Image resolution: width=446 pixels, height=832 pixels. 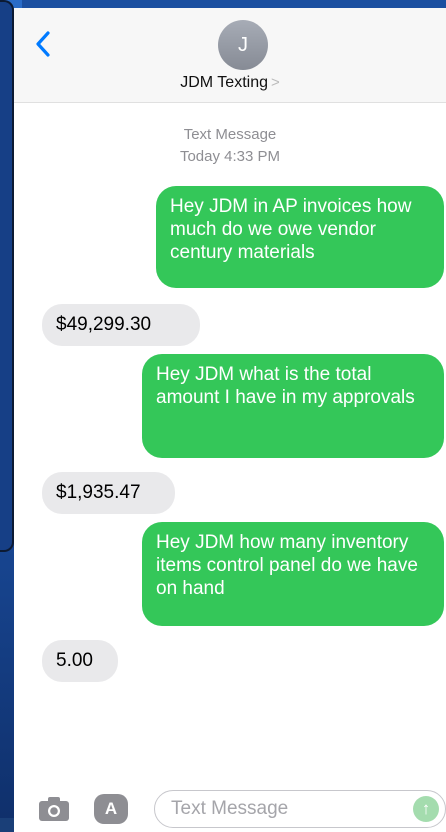 What do you see at coordinates (121, 325) in the screenshot?
I see `message-incoming: $49,299.30` at bounding box center [121, 325].